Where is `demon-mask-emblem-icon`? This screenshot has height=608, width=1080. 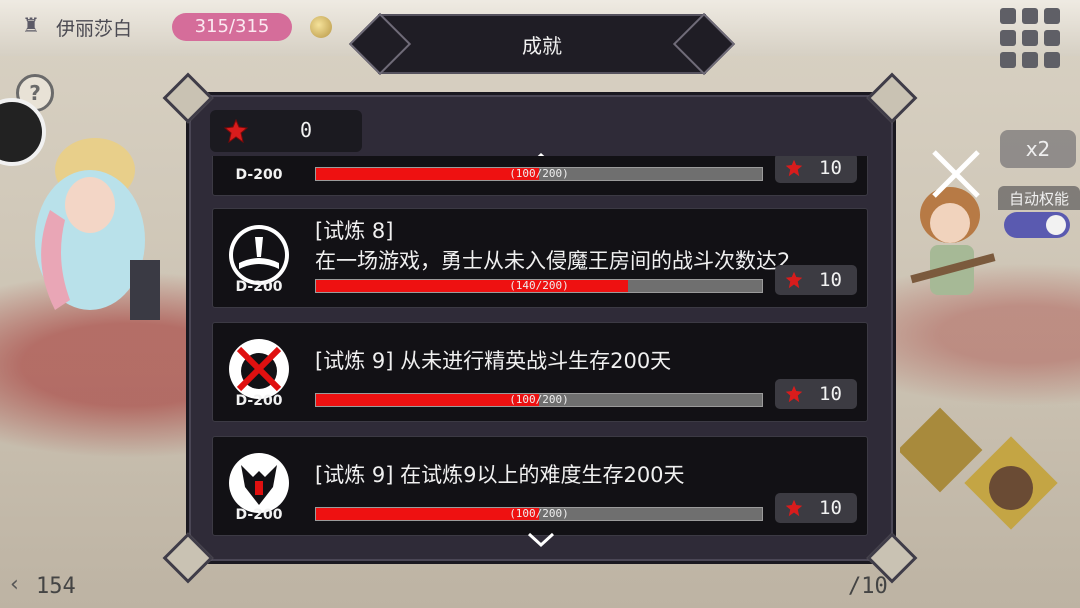 demon-mask-emblem-icon is located at coordinates (259, 483).